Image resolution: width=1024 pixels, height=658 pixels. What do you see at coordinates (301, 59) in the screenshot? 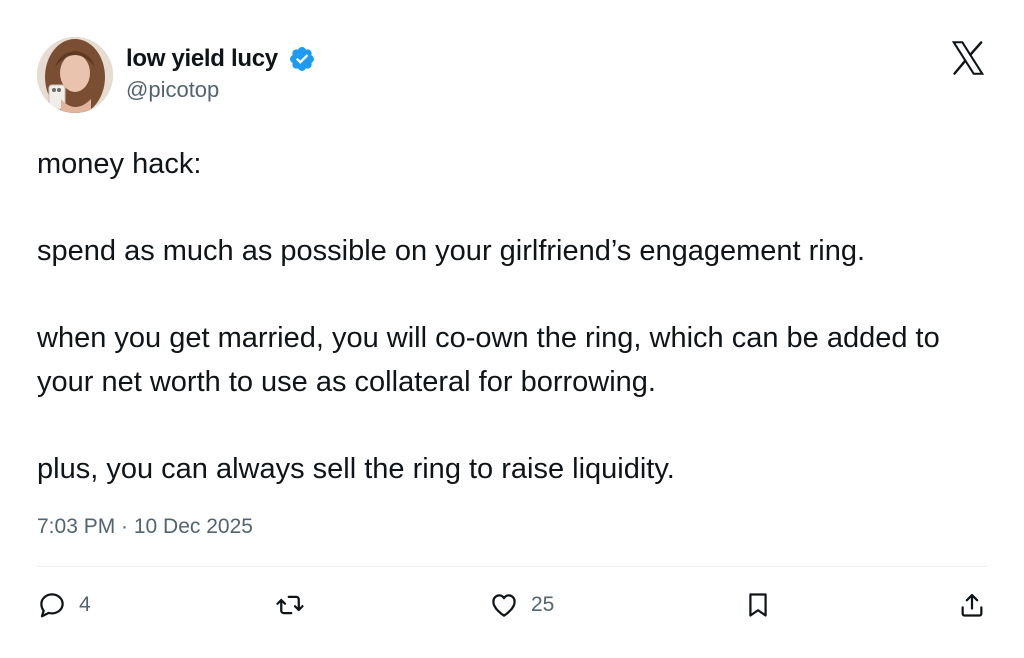
I see `verified-badge-icon` at bounding box center [301, 59].